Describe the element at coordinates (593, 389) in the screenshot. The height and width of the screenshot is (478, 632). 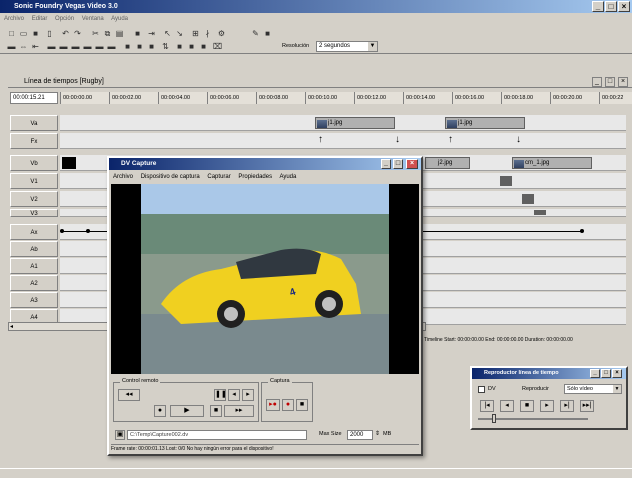
I see `reproduce-select: Sólo vídeo ▼` at that location.